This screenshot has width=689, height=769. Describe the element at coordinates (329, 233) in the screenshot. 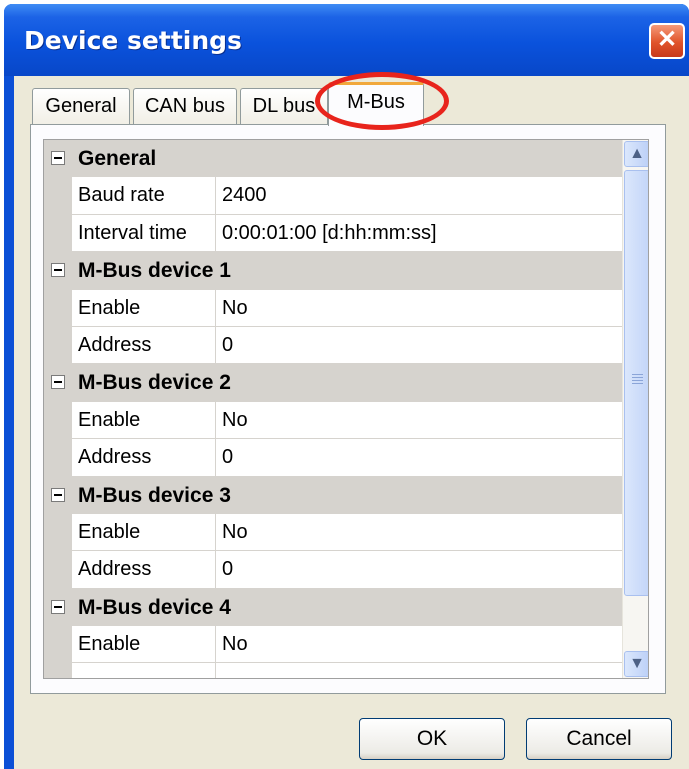

I see `property-value: 0:00:01:00 [d:hh:mm:ss]` at that location.